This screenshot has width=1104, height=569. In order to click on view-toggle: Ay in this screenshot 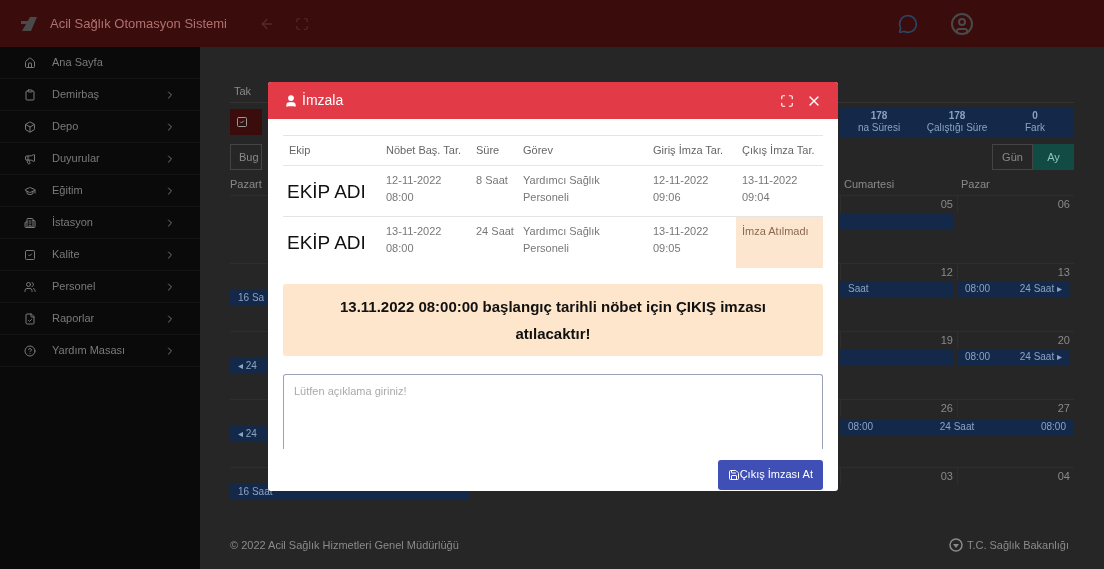, I will do `click(1053, 157)`.